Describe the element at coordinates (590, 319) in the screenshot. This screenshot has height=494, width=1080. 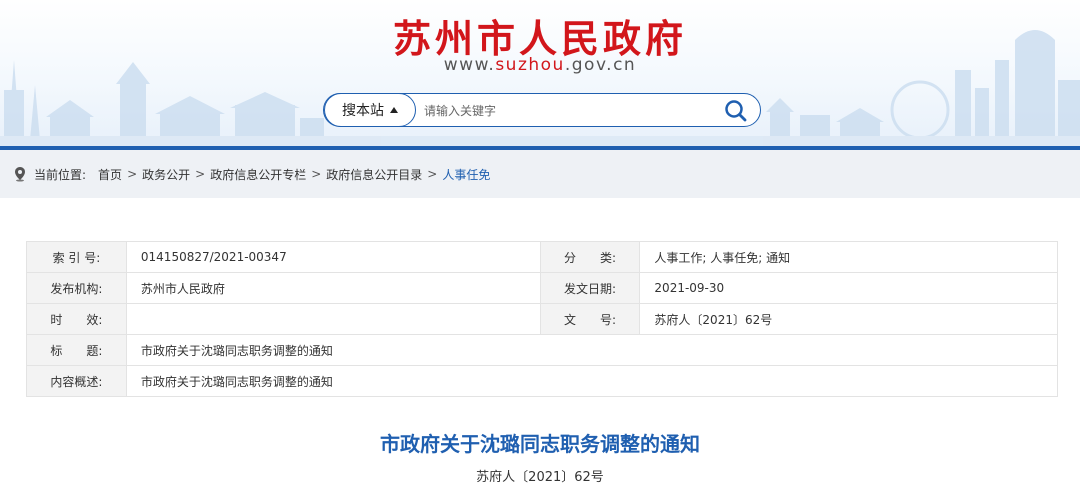
I see `docno-label: 文 号:` at that location.